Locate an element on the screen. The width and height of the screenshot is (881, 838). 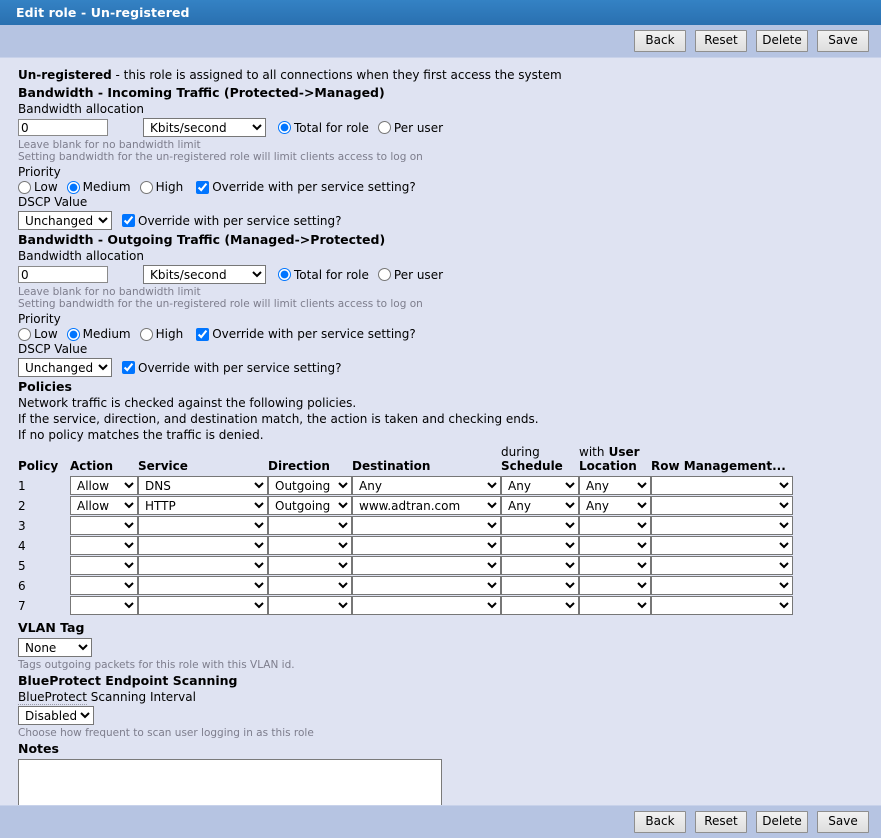
incoming-total-for-role-radio: Total for role is located at coordinates (323, 128).